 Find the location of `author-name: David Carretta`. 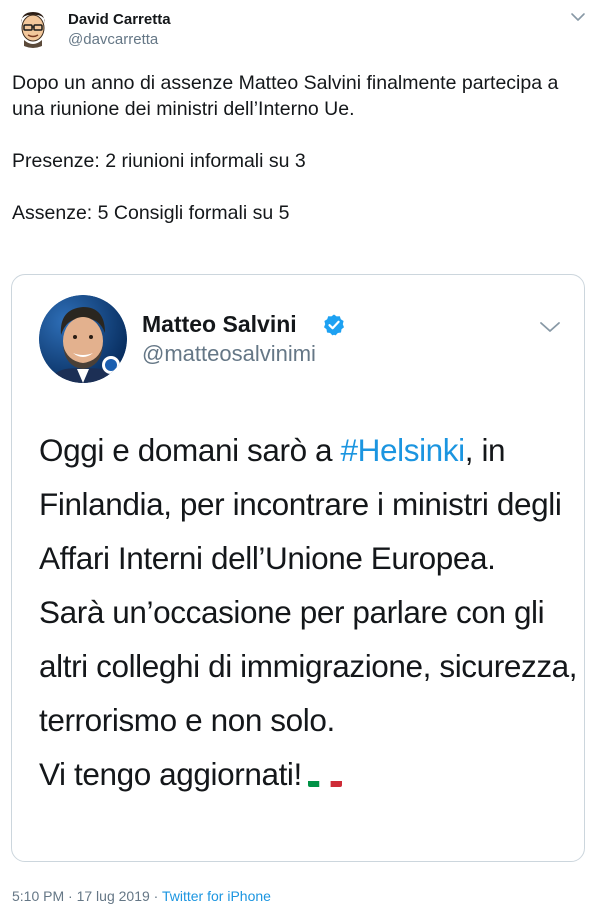

author-name: David Carretta is located at coordinates (119, 19).